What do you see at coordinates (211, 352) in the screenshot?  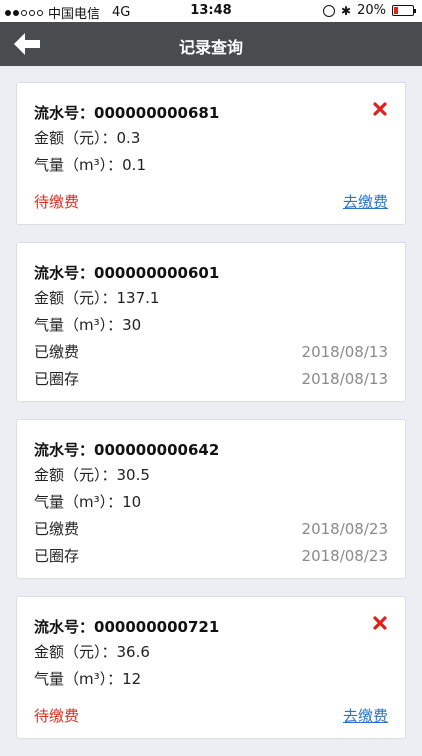 I see `paid-row: 已缴费 2018/08/13` at bounding box center [211, 352].